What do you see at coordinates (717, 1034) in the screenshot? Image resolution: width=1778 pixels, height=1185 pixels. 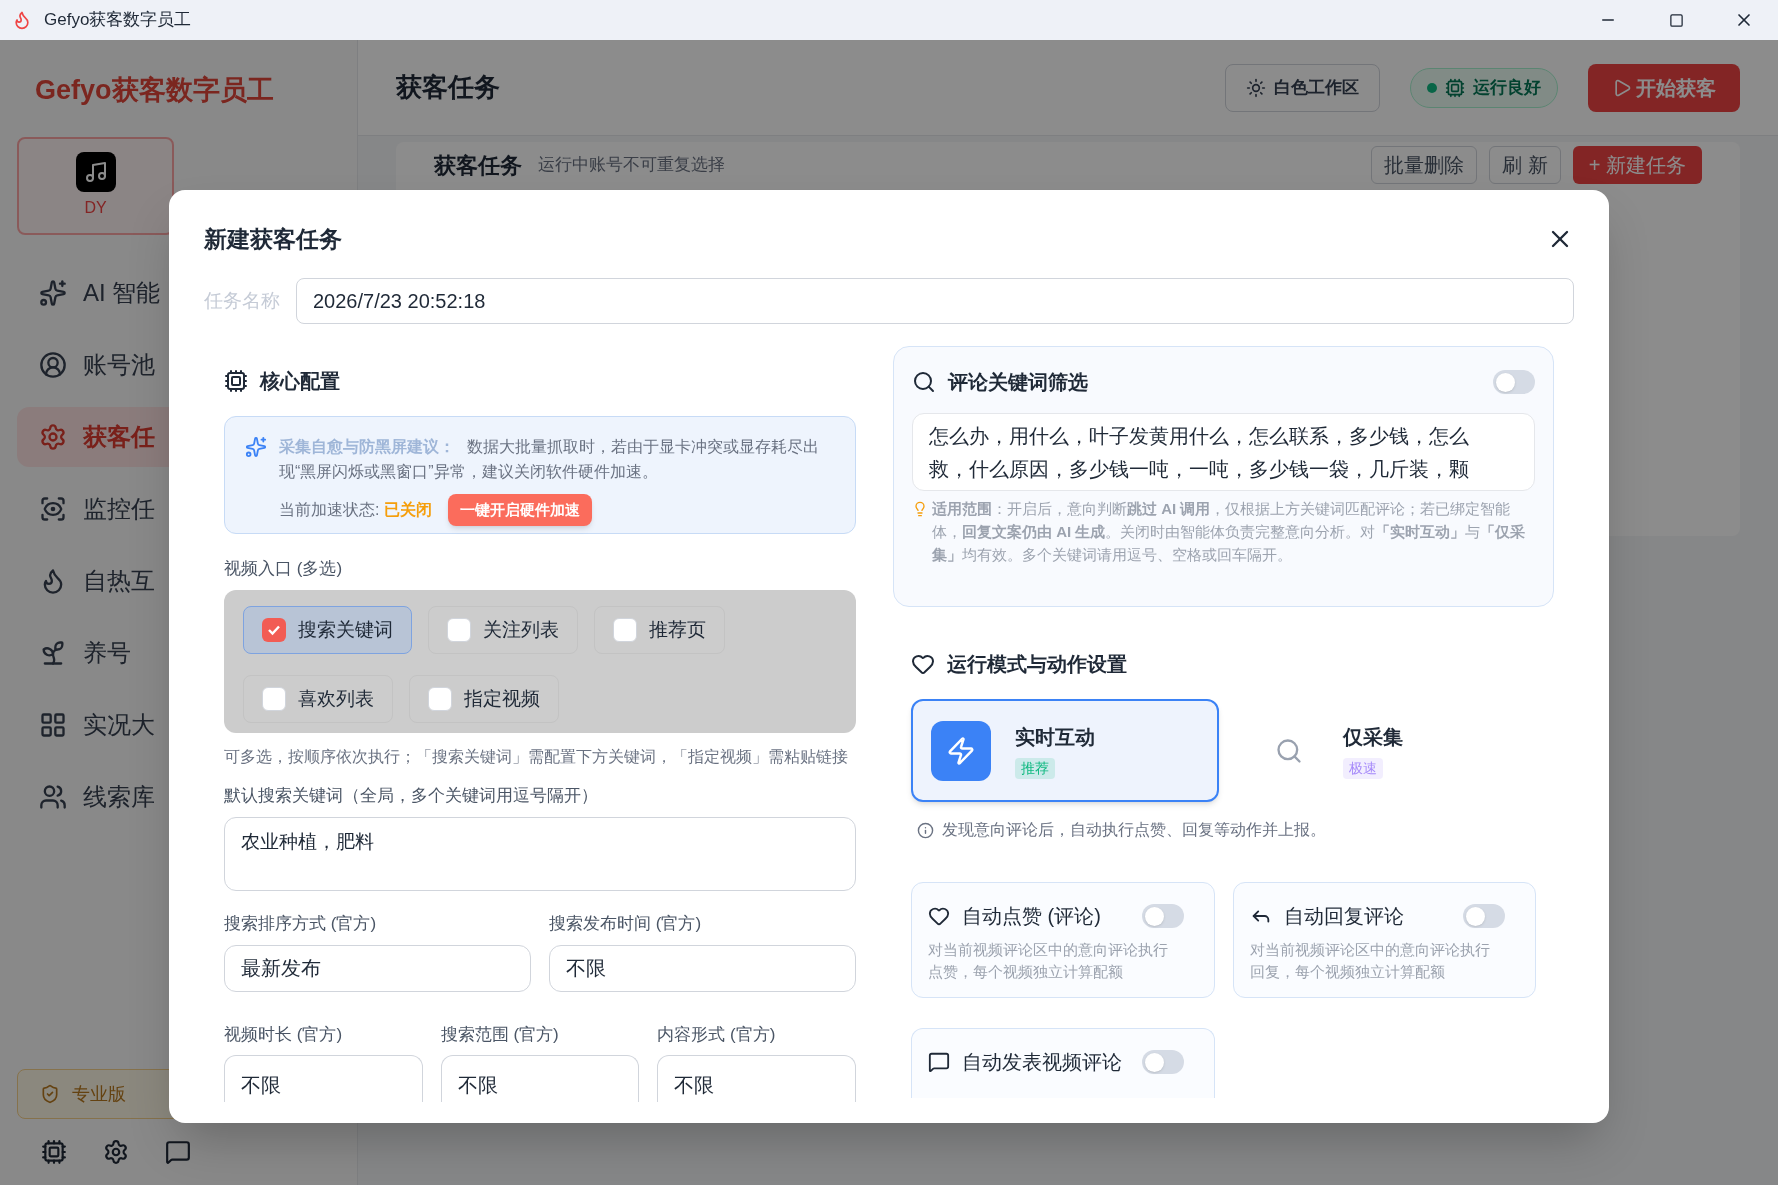 I see `field-label: 内容形式 (官方)` at bounding box center [717, 1034].